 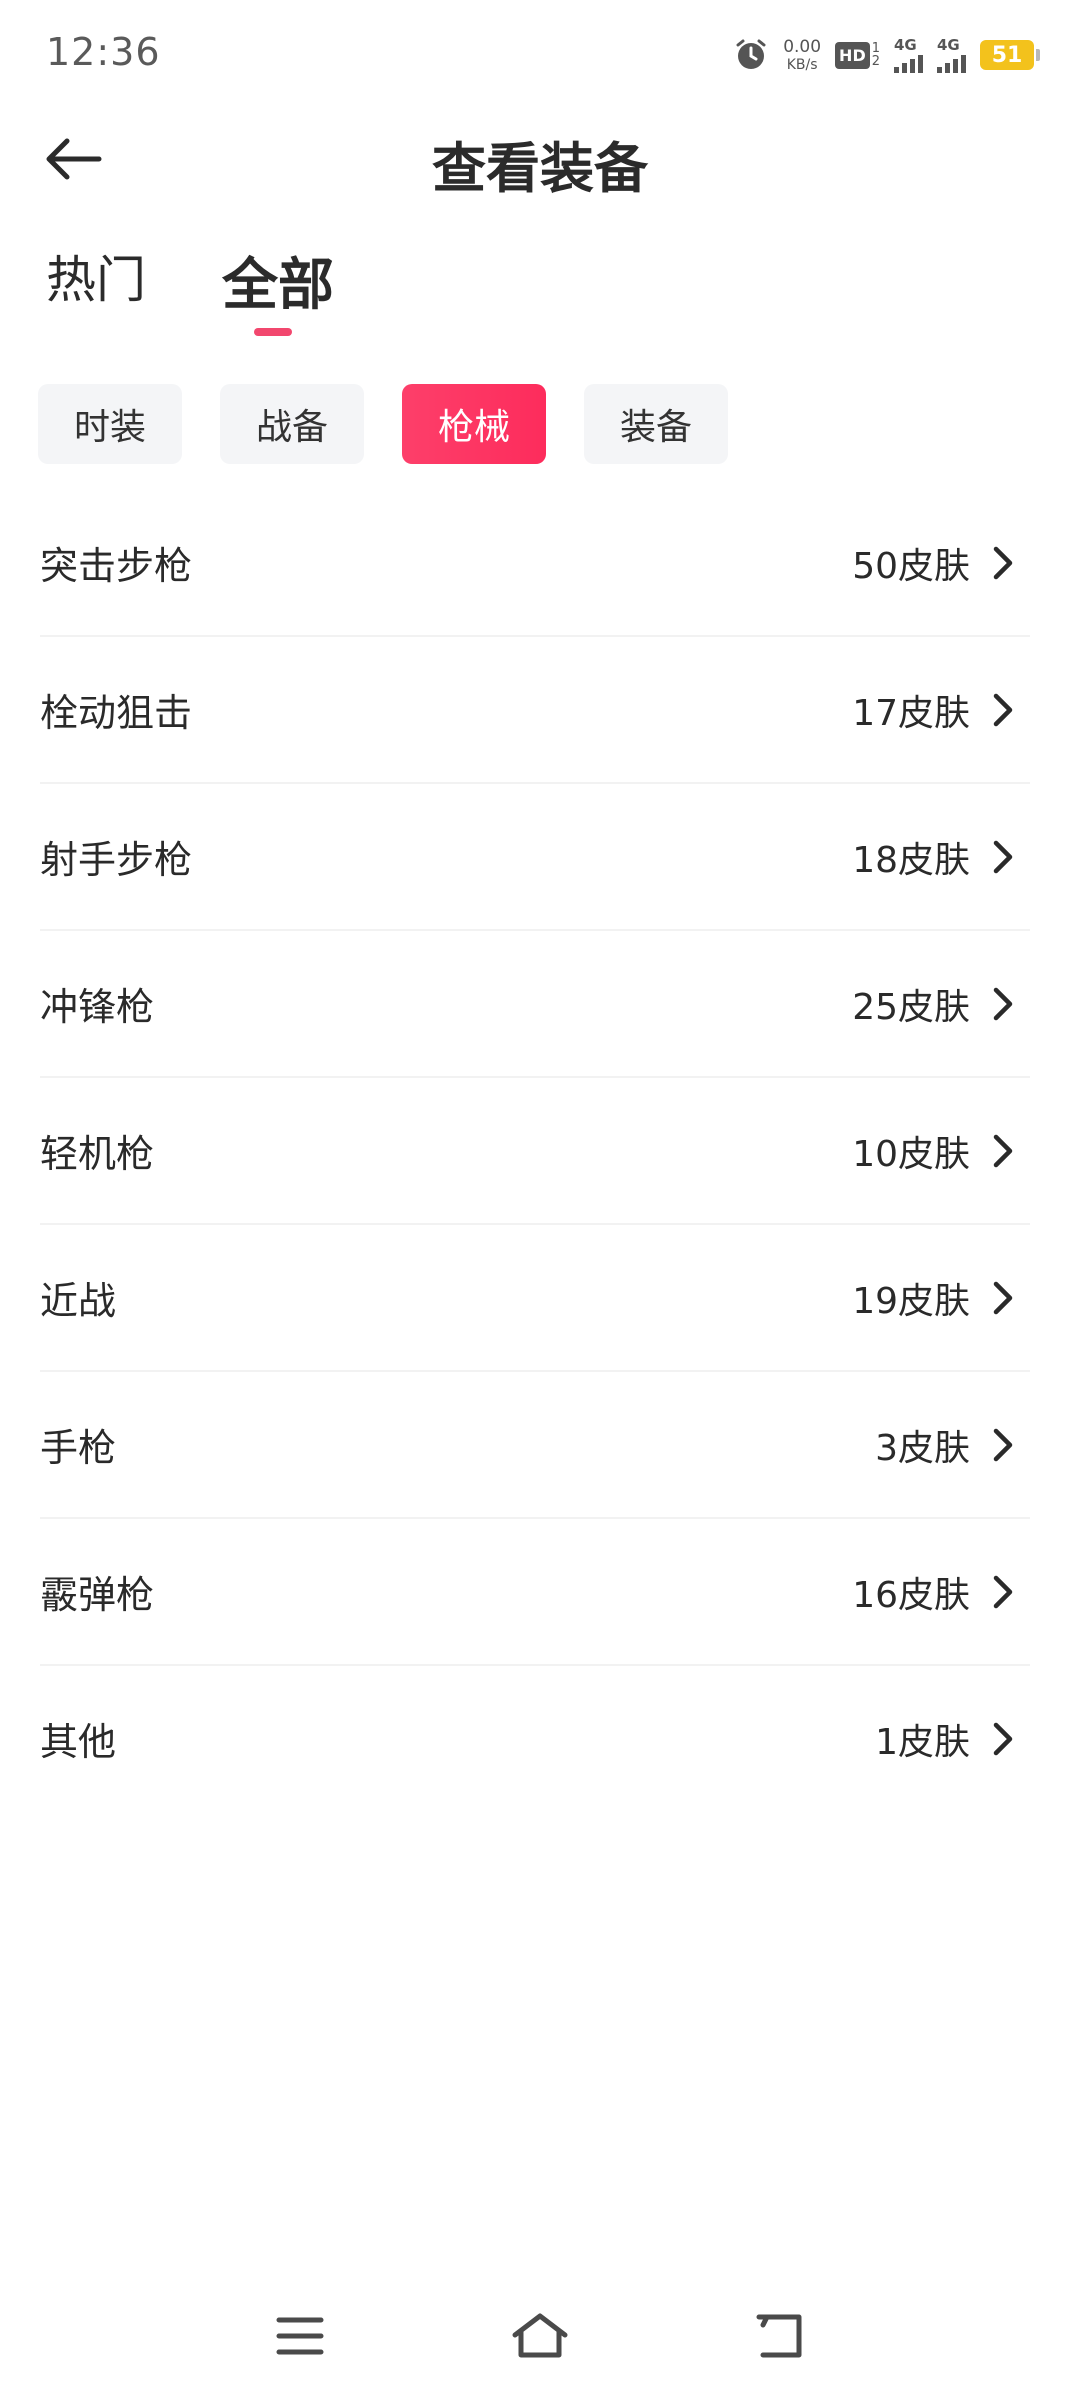 I want to click on item-label: 近战, so click(x=78, y=1301).